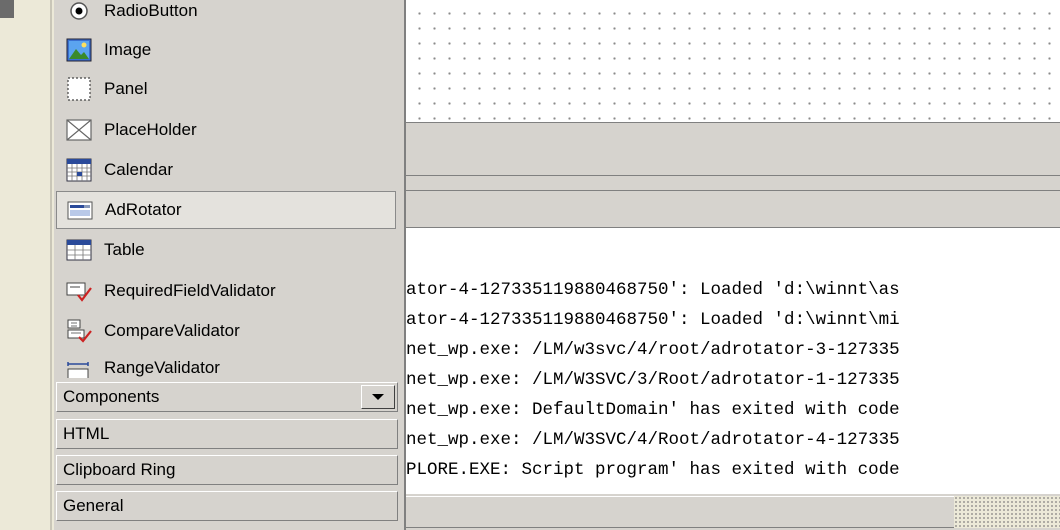 Image resolution: width=1060 pixels, height=530 pixels. Describe the element at coordinates (86, 433) in the screenshot. I see `tab-label: HTML` at that location.